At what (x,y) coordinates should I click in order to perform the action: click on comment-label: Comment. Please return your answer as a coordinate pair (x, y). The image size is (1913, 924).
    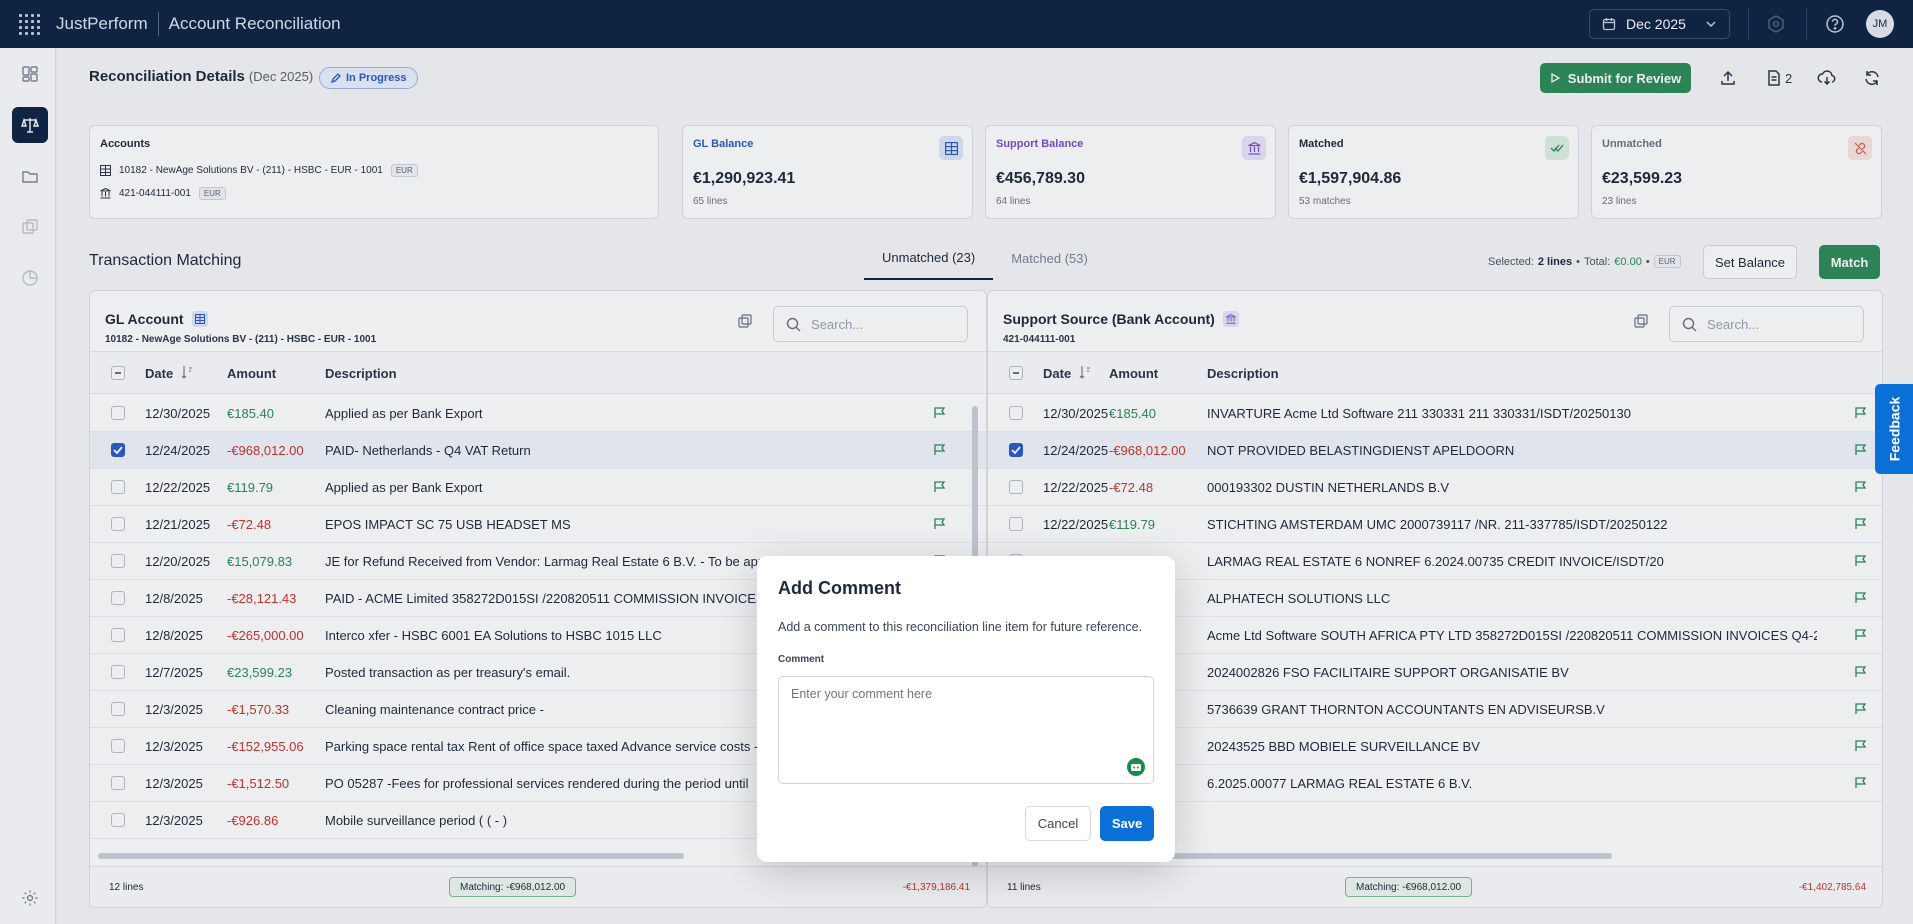
    Looking at the image, I should click on (801, 659).